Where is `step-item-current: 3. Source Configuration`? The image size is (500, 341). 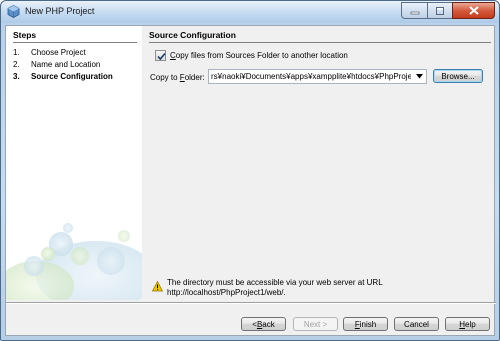 step-item-current: 3. Source Configuration is located at coordinates (75, 76).